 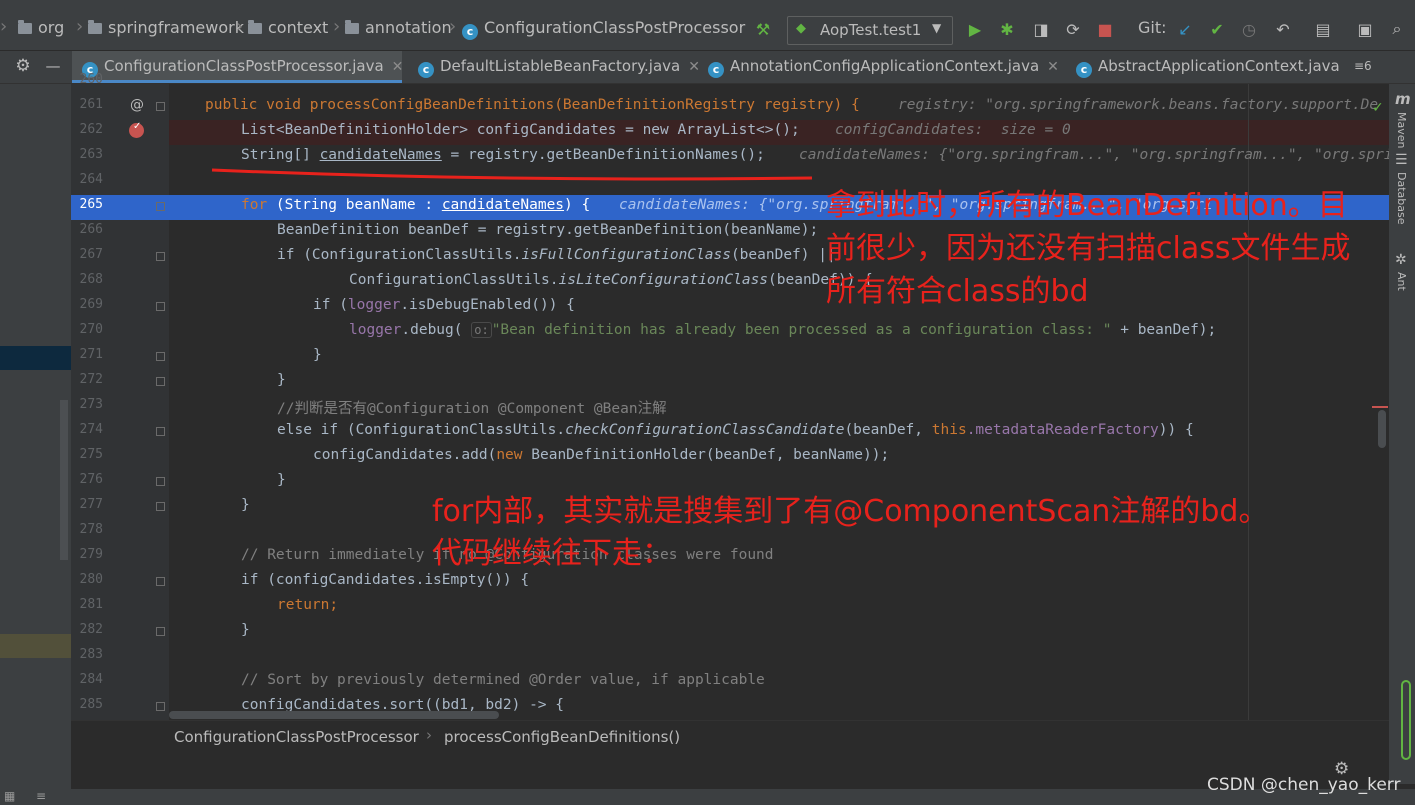 What do you see at coordinates (87, 354) in the screenshot?
I see `line-number: 271` at bounding box center [87, 354].